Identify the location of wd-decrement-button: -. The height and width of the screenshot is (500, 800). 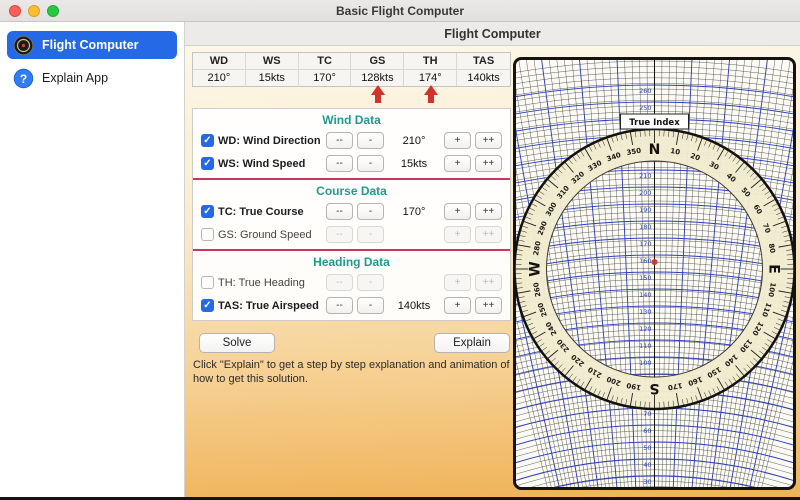
(370, 140).